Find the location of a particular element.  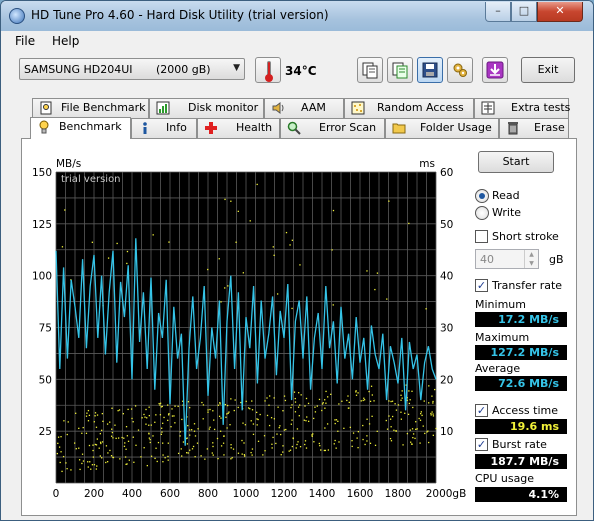

thermometer-icon is located at coordinates (268, 70).